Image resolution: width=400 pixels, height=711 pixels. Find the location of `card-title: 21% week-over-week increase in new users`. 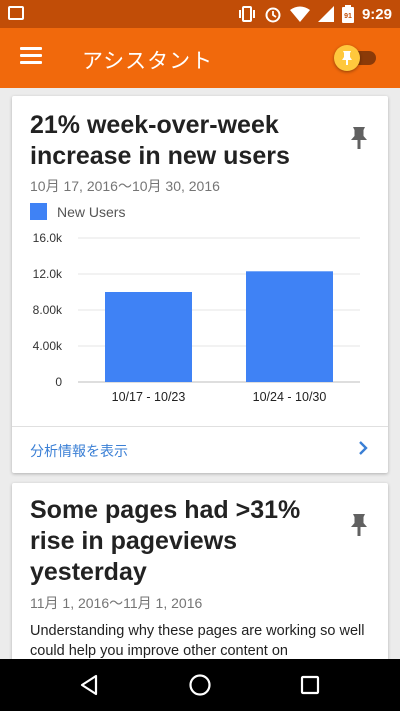

card-title: 21% week-over-week increase in new users is located at coordinates (160, 140).